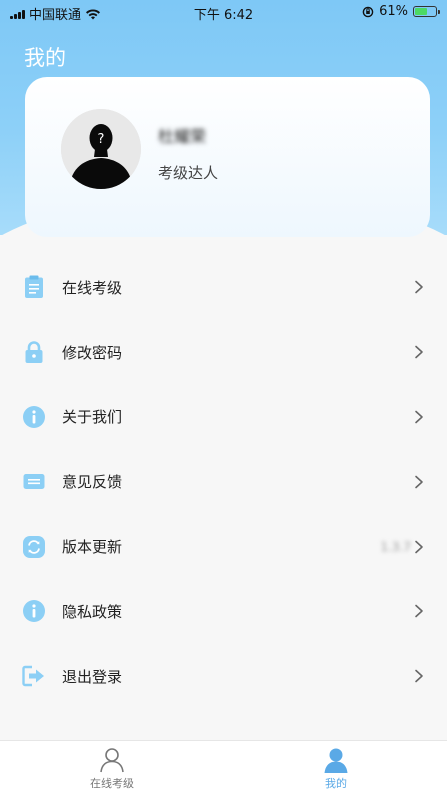 Image resolution: width=447 pixels, height=795 pixels. What do you see at coordinates (92, 611) in the screenshot?
I see `menu-label: 隐私政策` at bounding box center [92, 611].